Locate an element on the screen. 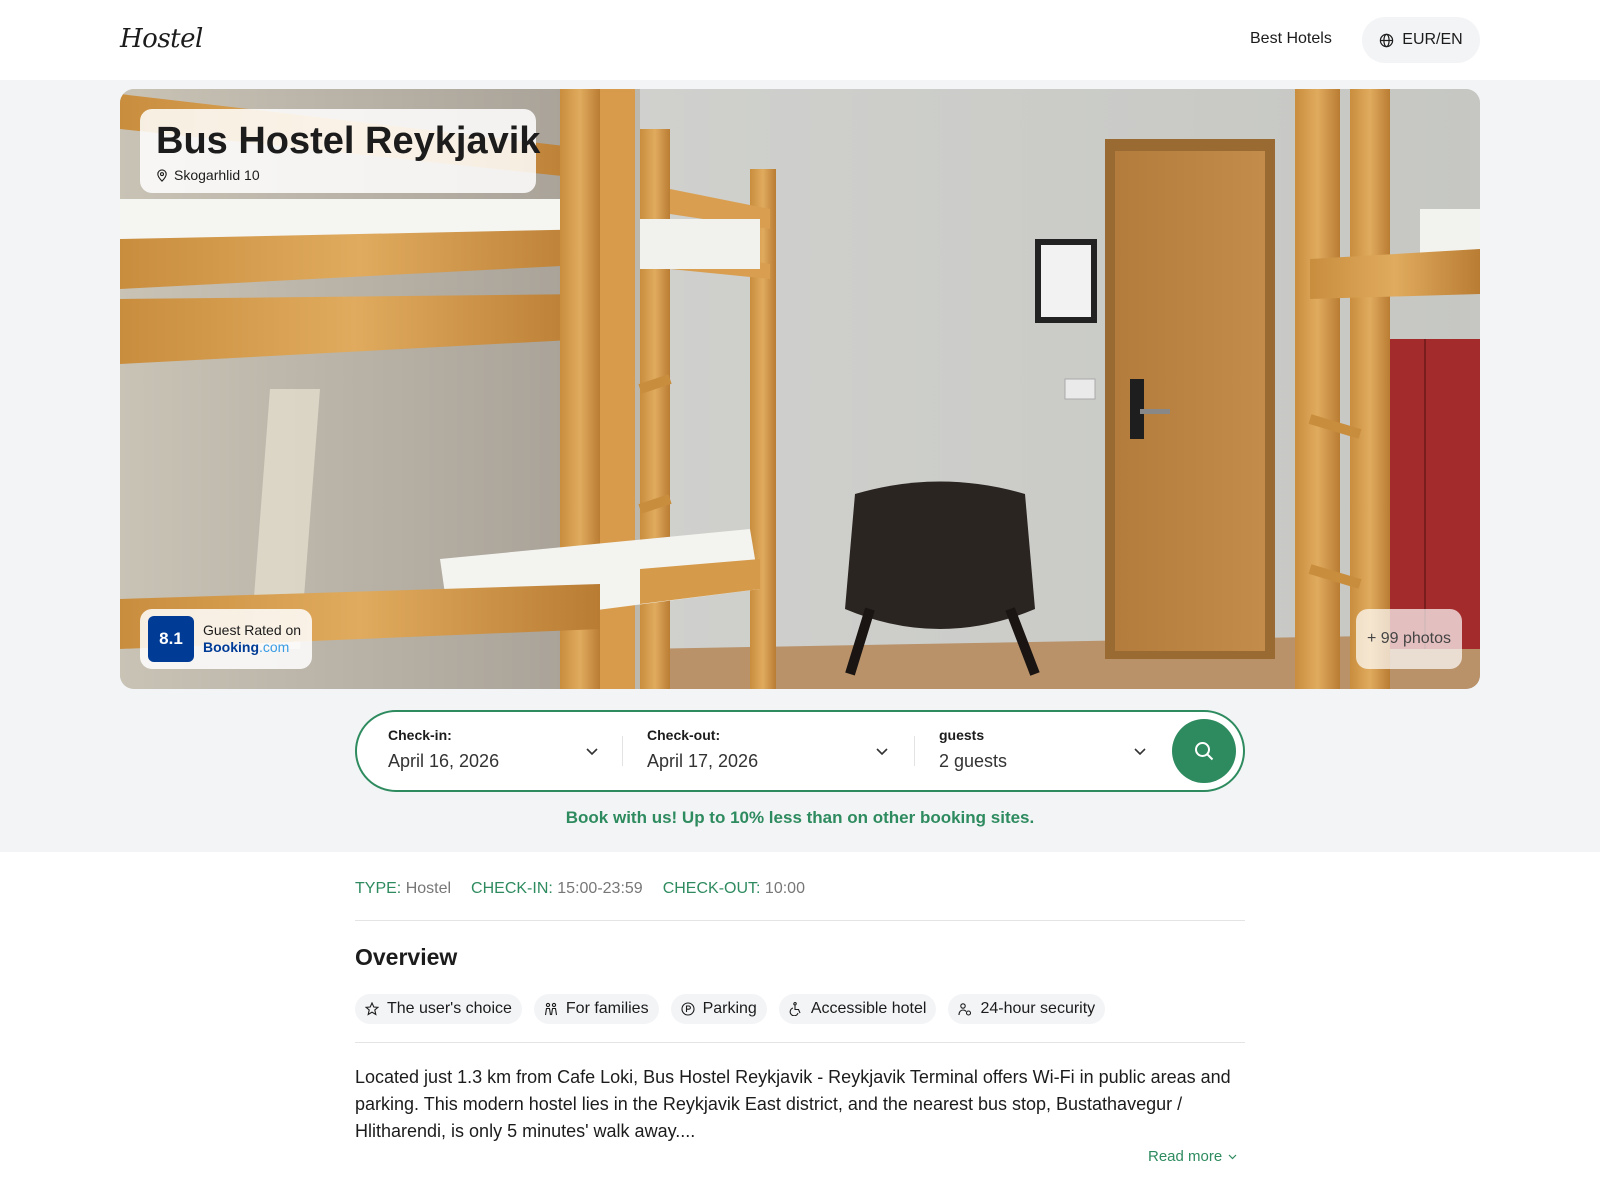  guests-value: 2 guests is located at coordinates (973, 761).